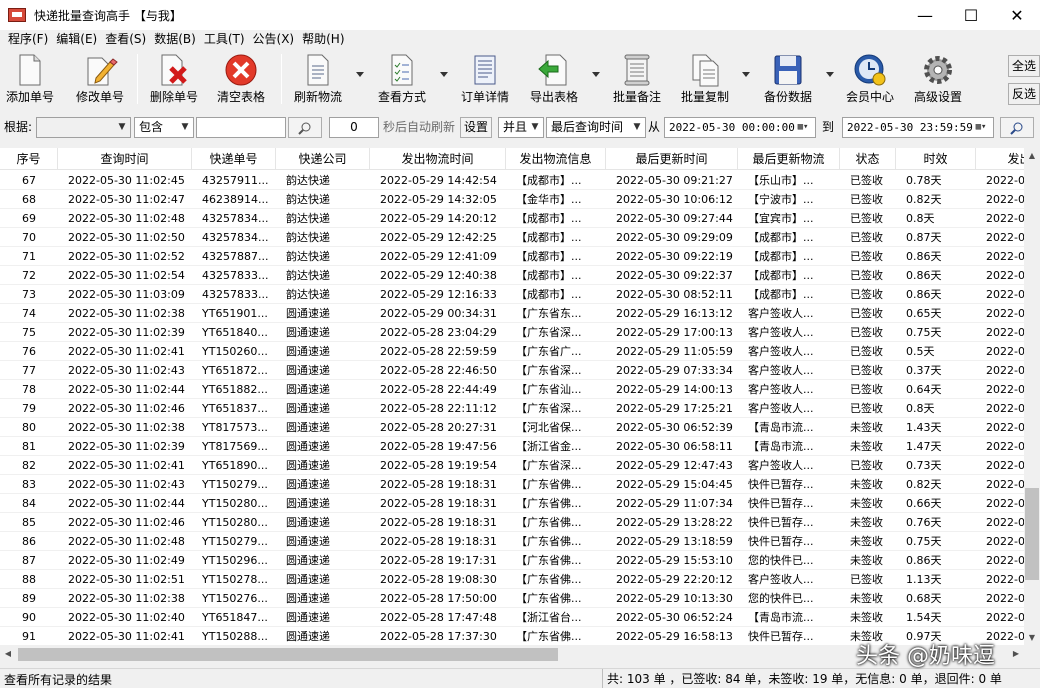  I want to click on column-header: 发出物流信息, so click(556, 159).